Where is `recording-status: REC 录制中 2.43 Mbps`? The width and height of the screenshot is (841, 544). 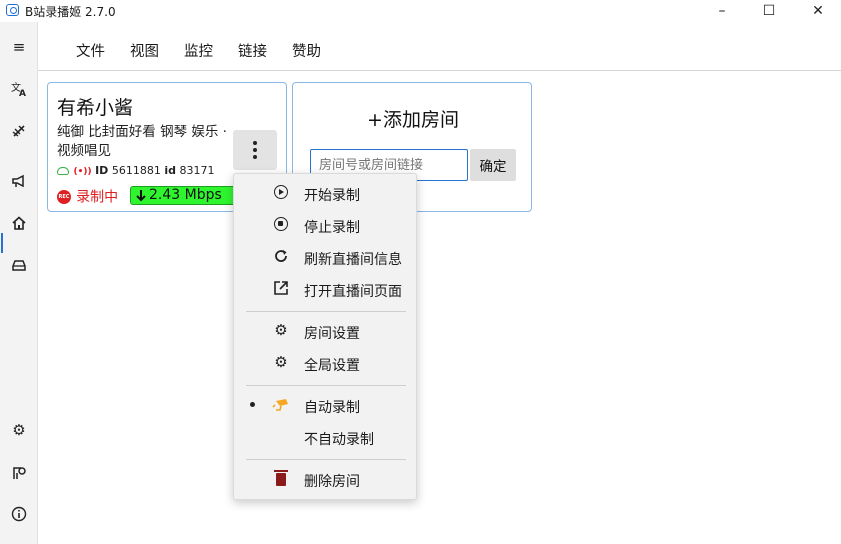 recording-status: REC 录制中 2.43 Mbps is located at coordinates (153, 196).